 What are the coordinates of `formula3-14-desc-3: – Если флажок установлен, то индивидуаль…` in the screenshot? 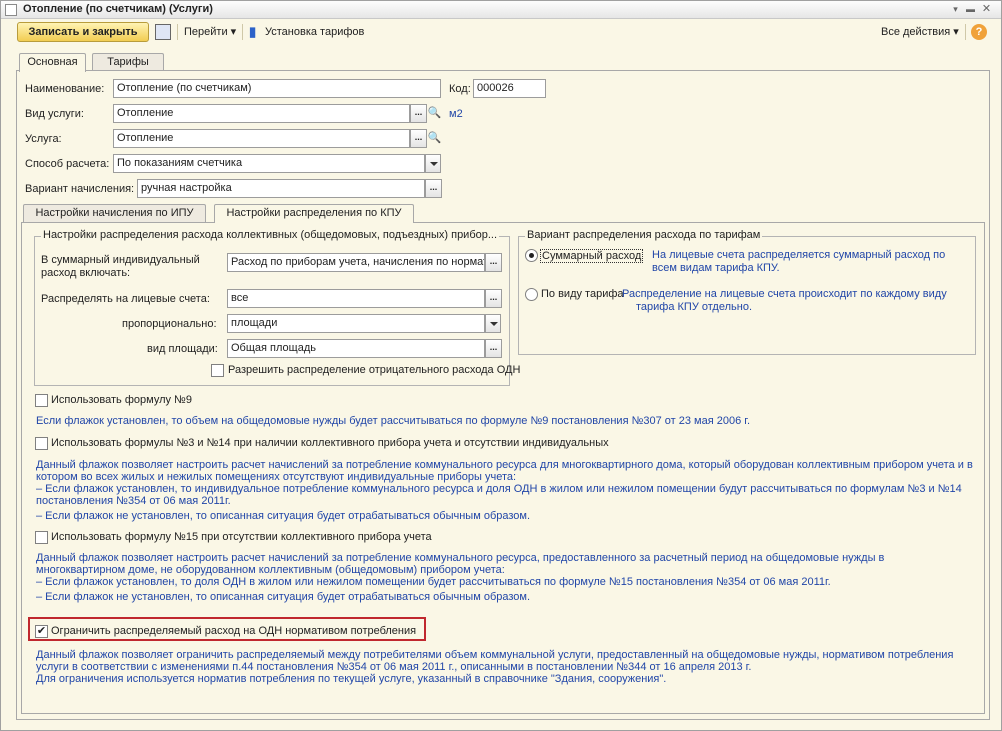 It's located at (499, 489).